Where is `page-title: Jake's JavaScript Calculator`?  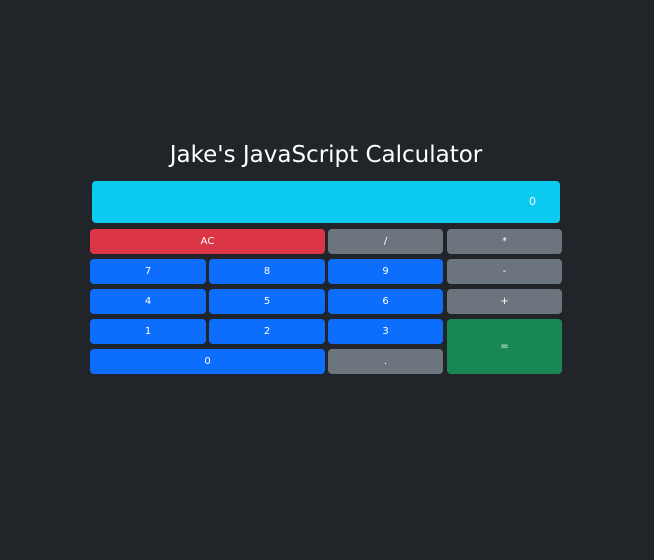
page-title: Jake's JavaScript Calculator is located at coordinates (326, 155).